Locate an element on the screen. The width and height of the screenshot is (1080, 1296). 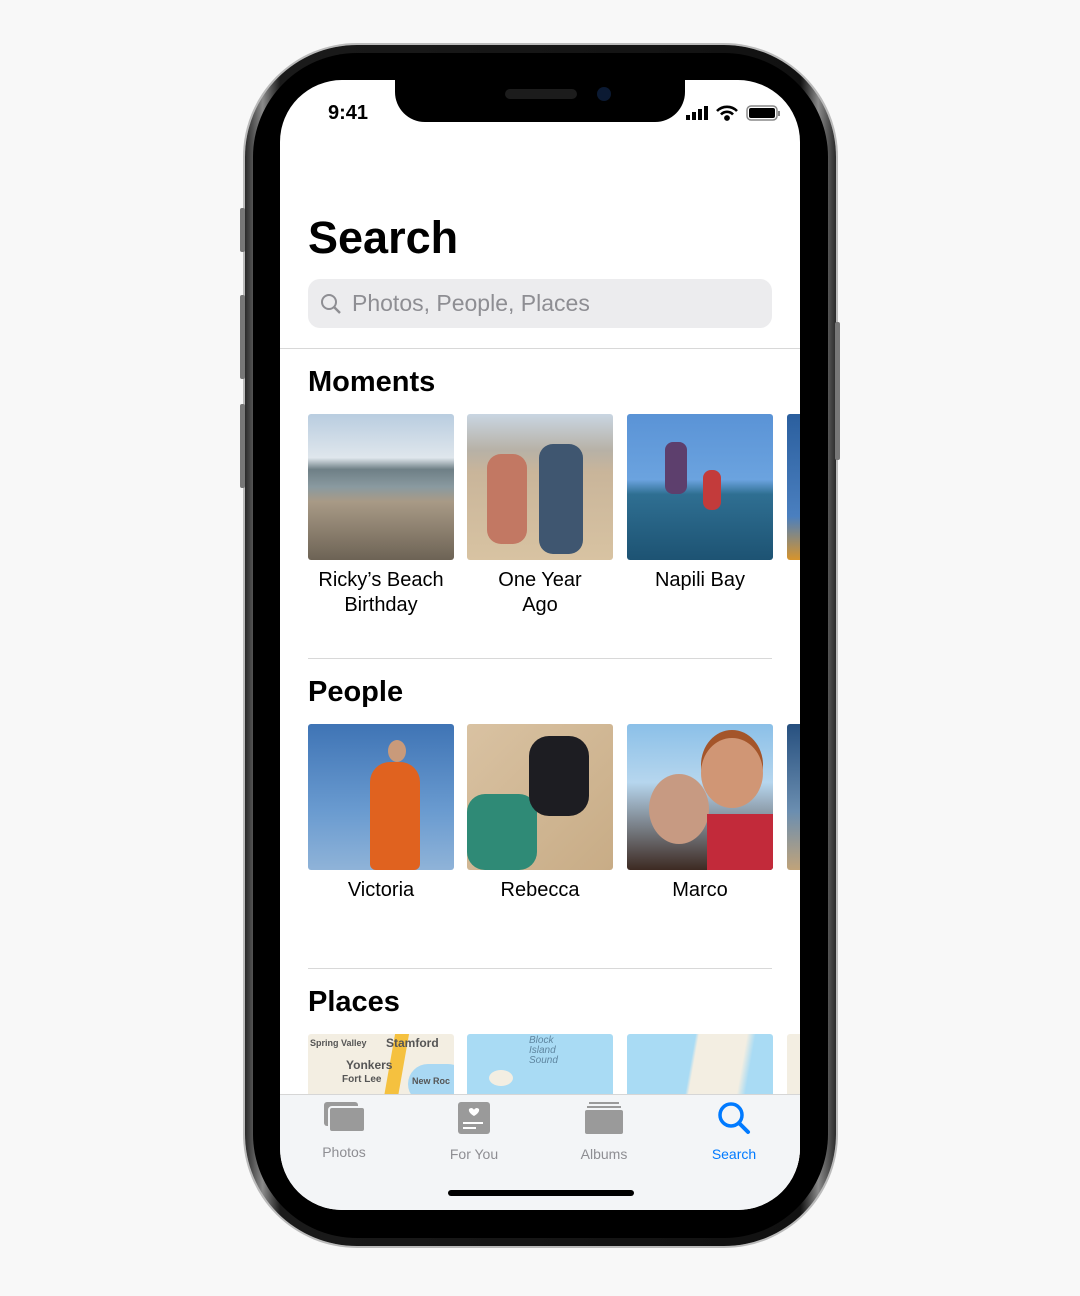
status-icons is located at coordinates (733, 113).